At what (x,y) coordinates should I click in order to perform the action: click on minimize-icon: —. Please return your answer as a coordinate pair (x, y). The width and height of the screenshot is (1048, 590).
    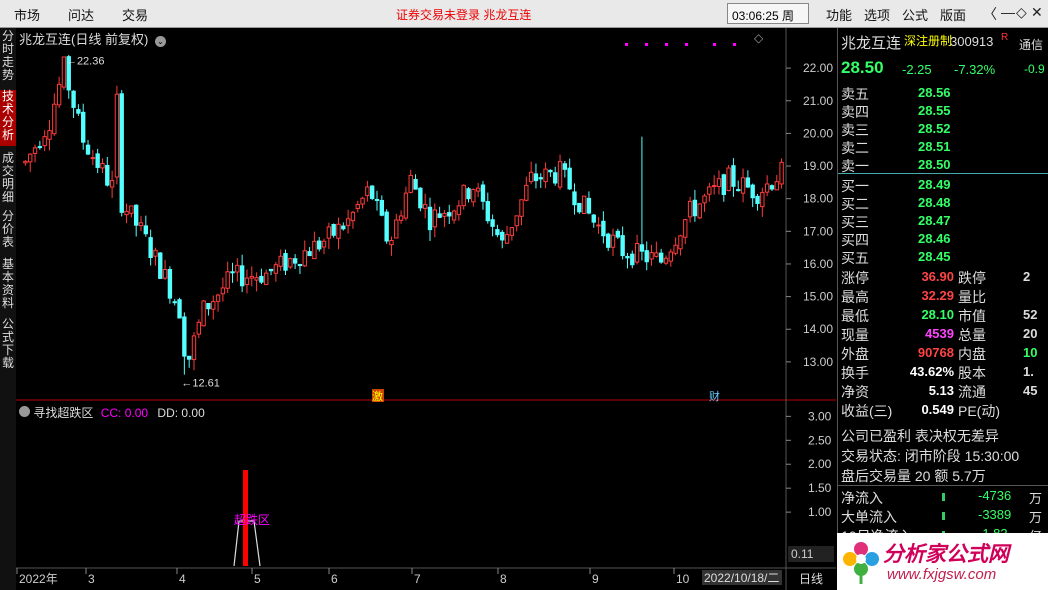
    Looking at the image, I should click on (1008, 12).